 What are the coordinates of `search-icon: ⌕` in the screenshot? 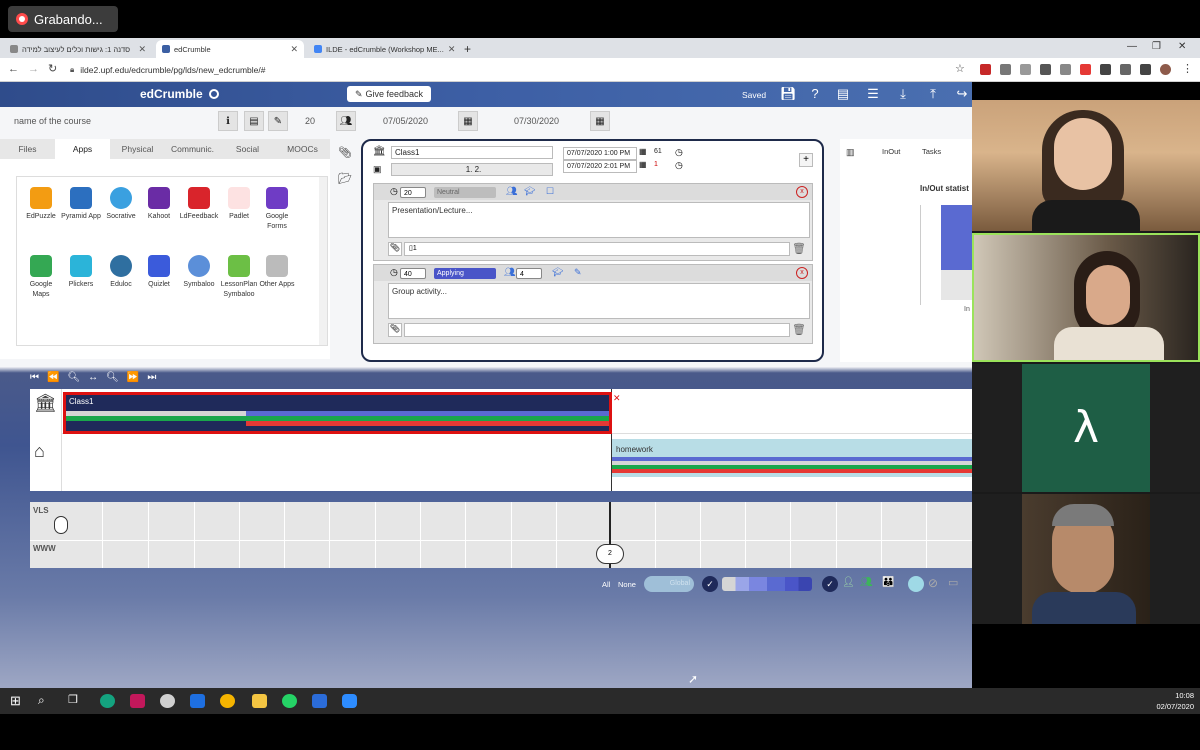 It's located at (41, 700).